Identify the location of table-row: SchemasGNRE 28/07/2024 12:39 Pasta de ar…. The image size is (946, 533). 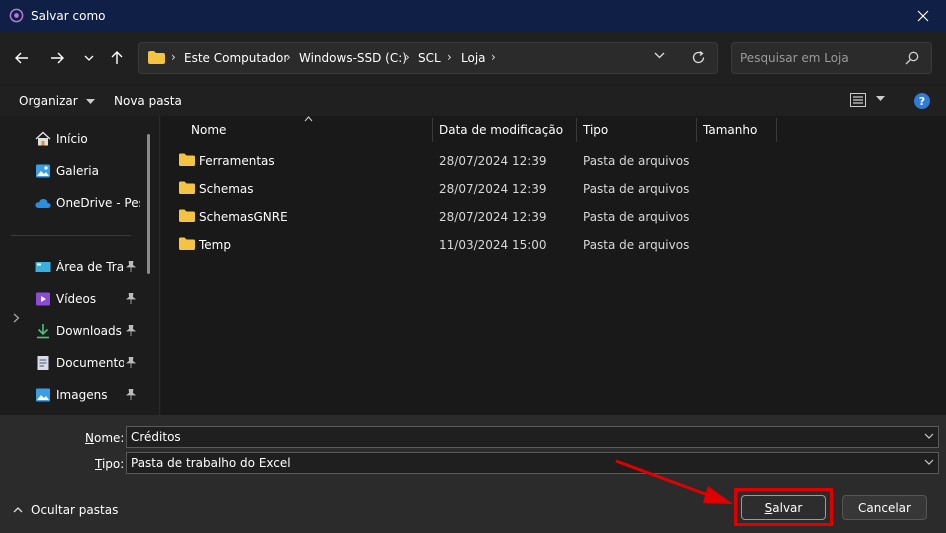
(553, 217).